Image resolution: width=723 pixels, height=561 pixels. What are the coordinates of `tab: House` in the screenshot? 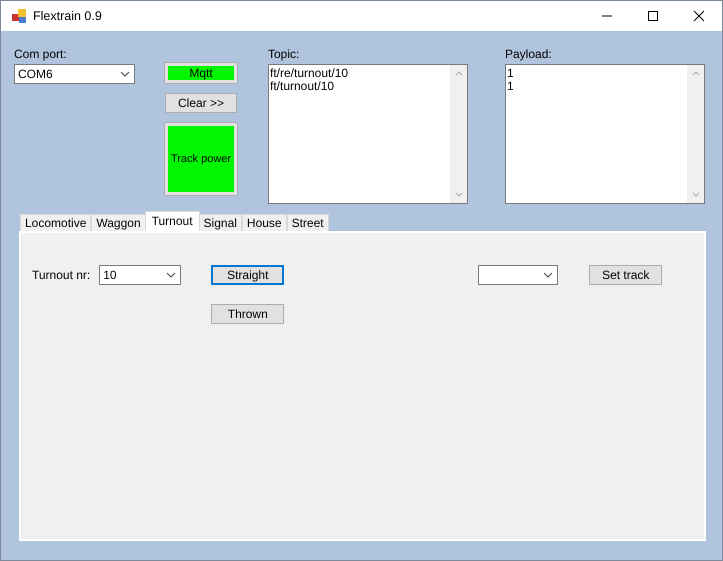 It's located at (264, 222).